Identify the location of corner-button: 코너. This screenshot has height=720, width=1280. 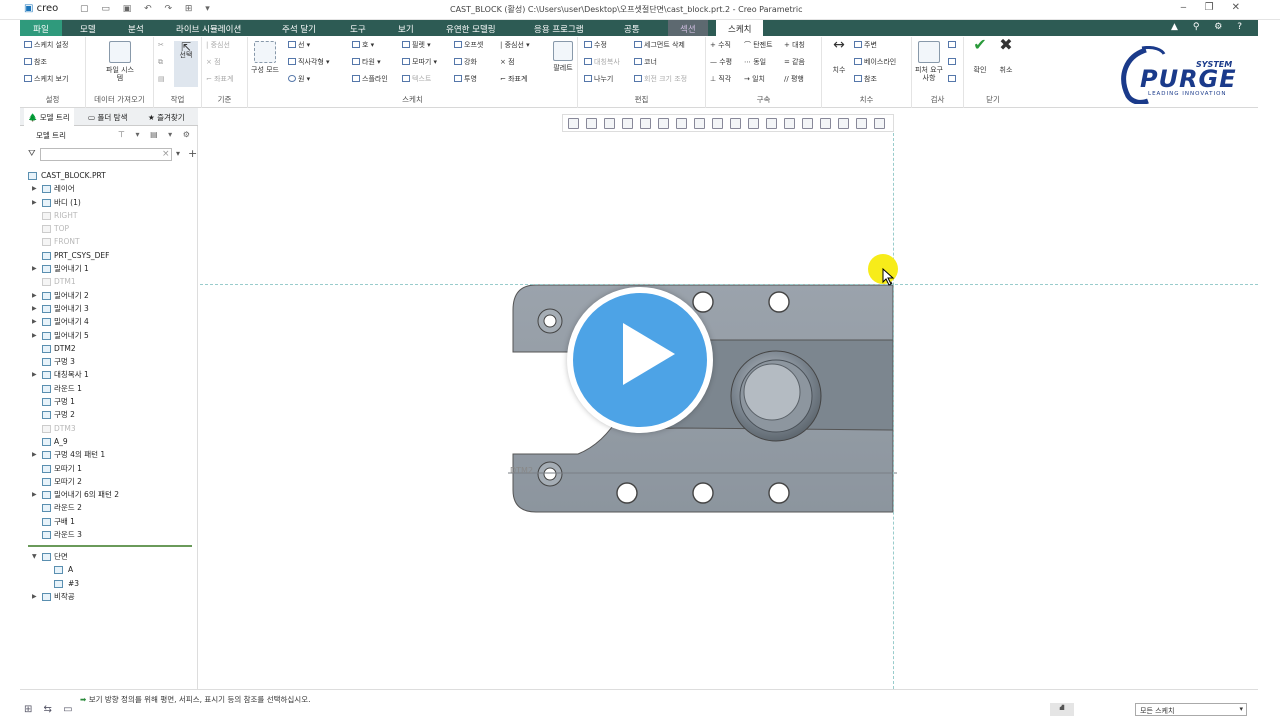
(645, 62).